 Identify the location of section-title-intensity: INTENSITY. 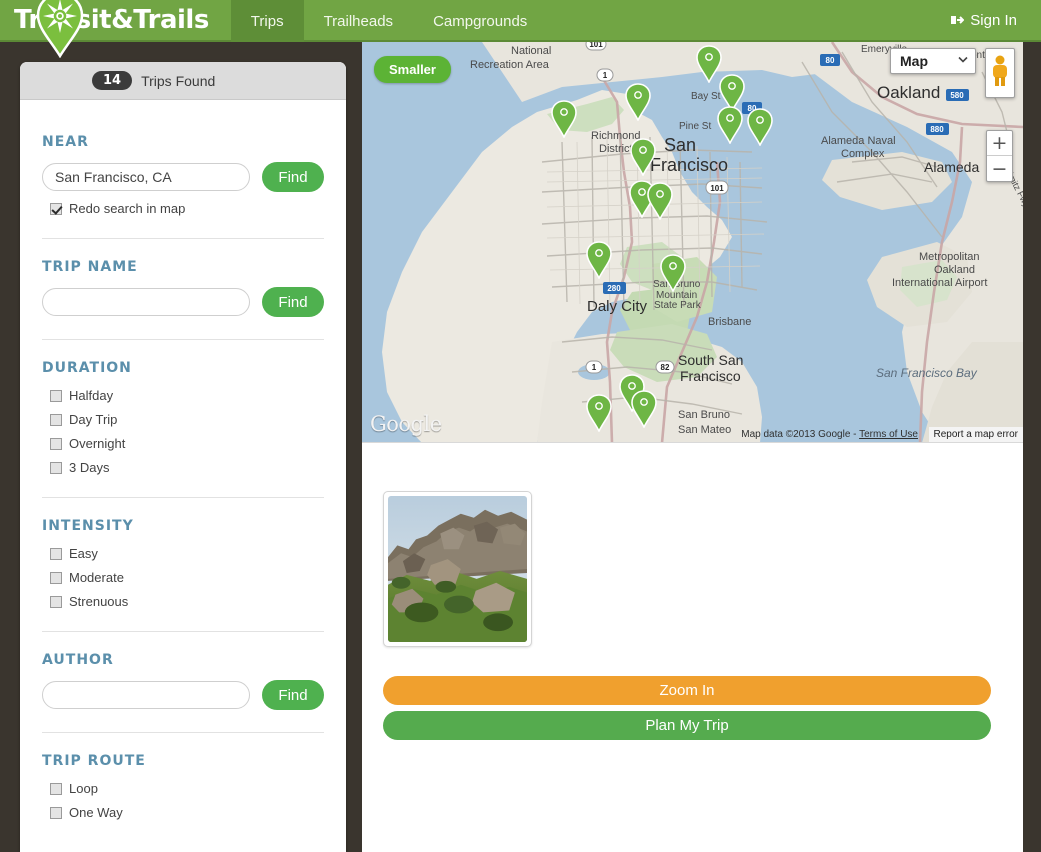
(88, 526).